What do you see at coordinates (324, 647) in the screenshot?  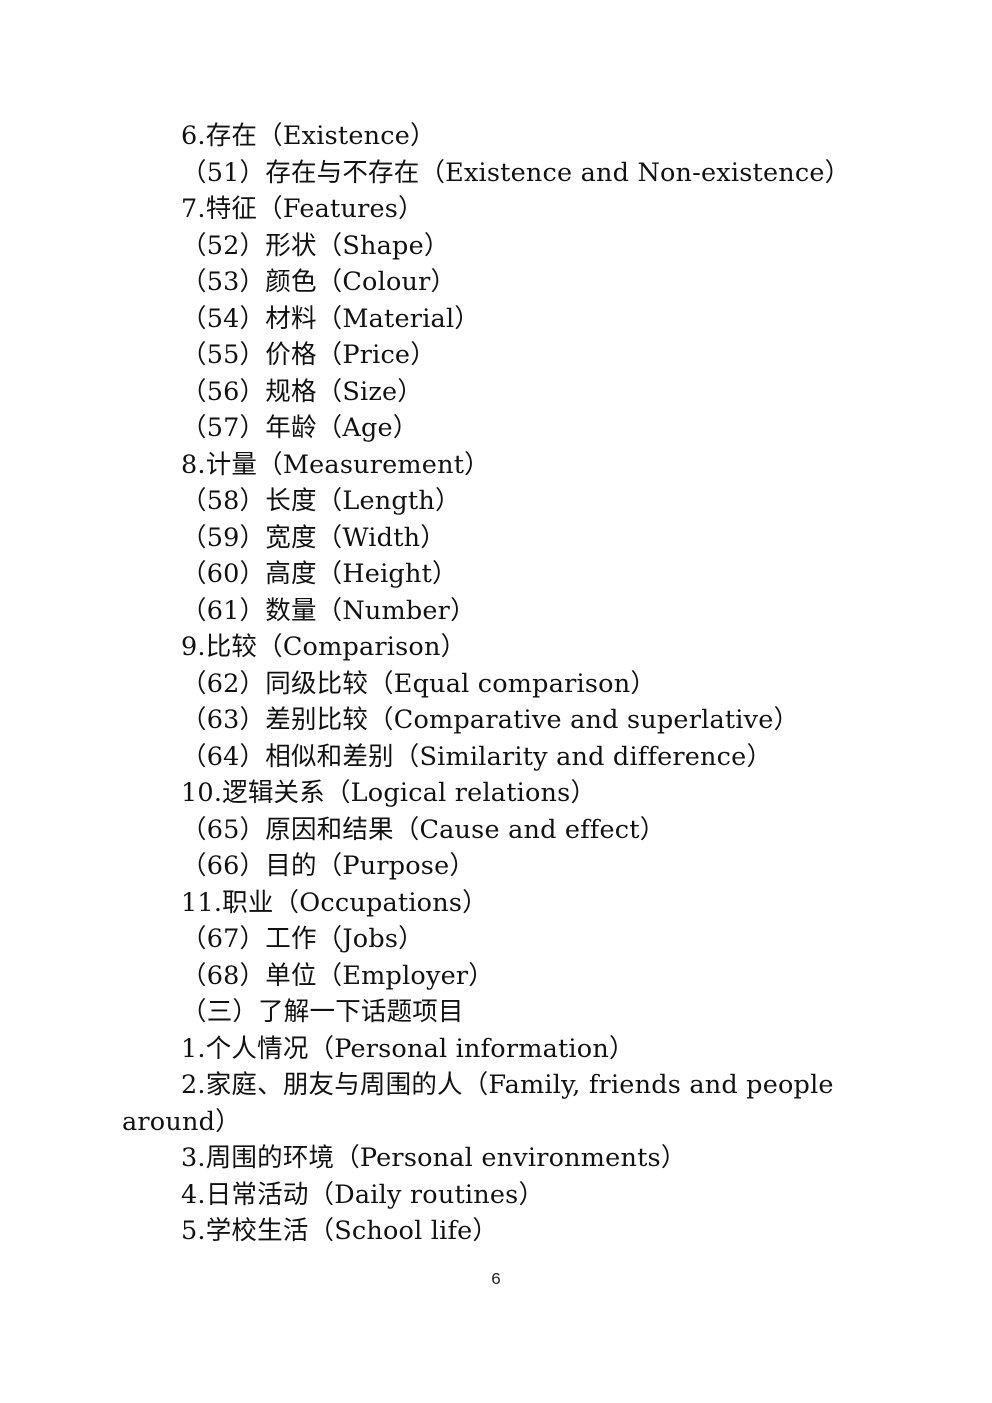 I see `line-09-comparison: 9.比较（Comparison）` at bounding box center [324, 647].